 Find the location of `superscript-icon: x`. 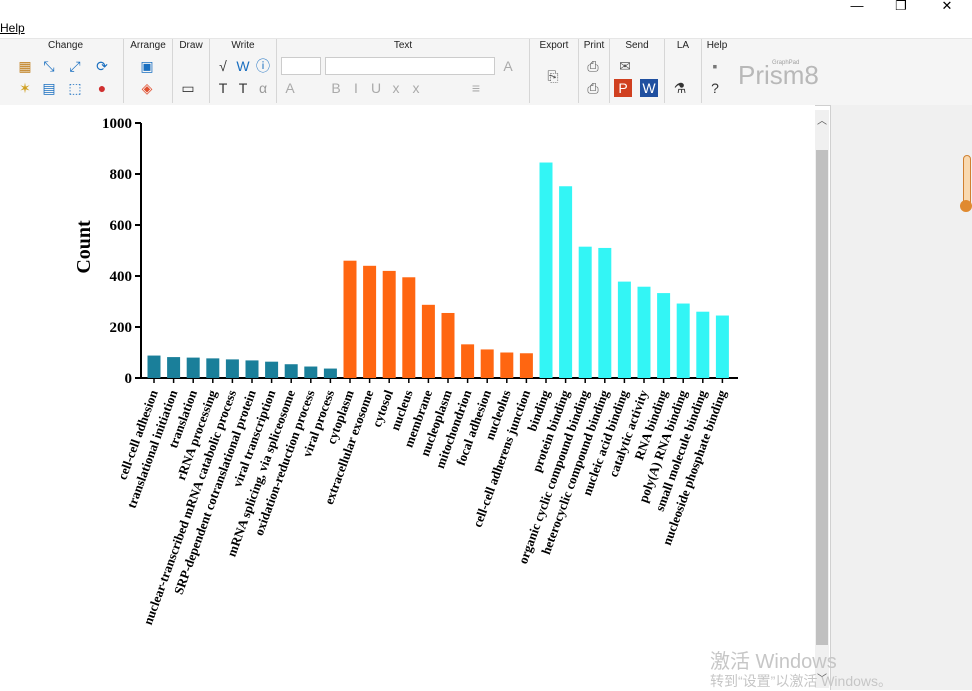

superscript-icon: x is located at coordinates (396, 88).